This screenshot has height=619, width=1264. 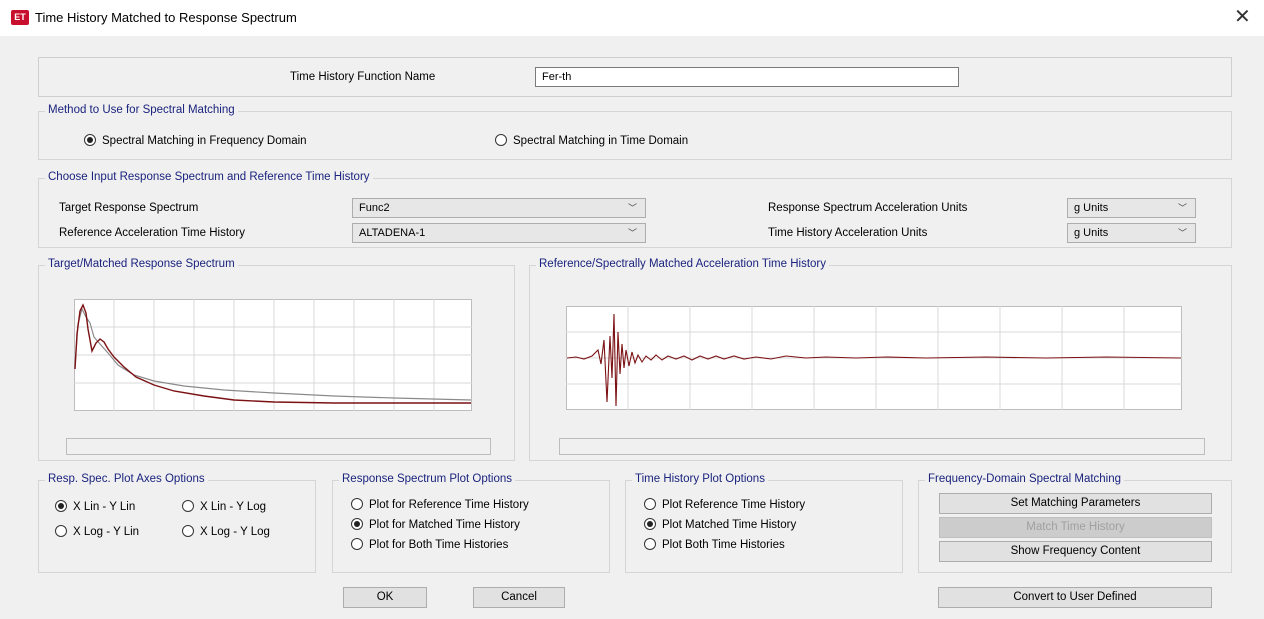 I want to click on radio-th-reference: Plot Reference Time History, so click(x=724, y=504).